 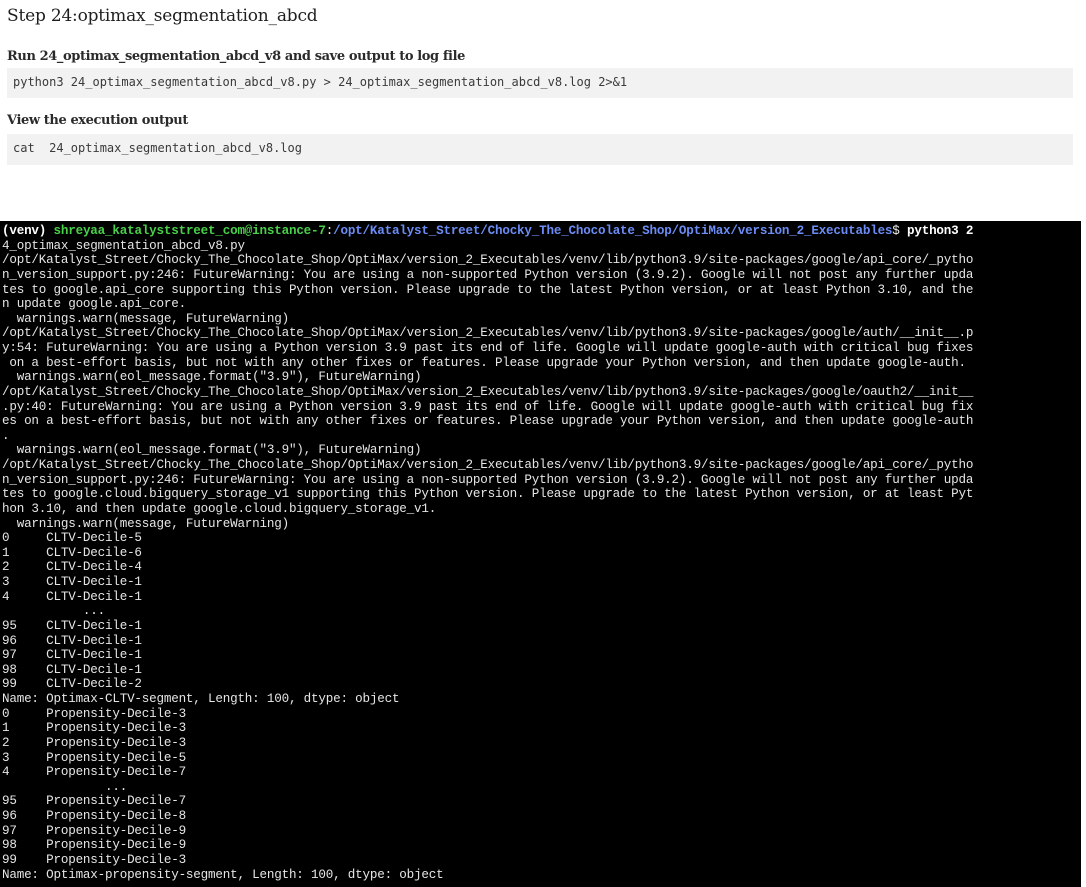 What do you see at coordinates (329, 231) in the screenshot?
I see `prompt-colon: :` at bounding box center [329, 231].